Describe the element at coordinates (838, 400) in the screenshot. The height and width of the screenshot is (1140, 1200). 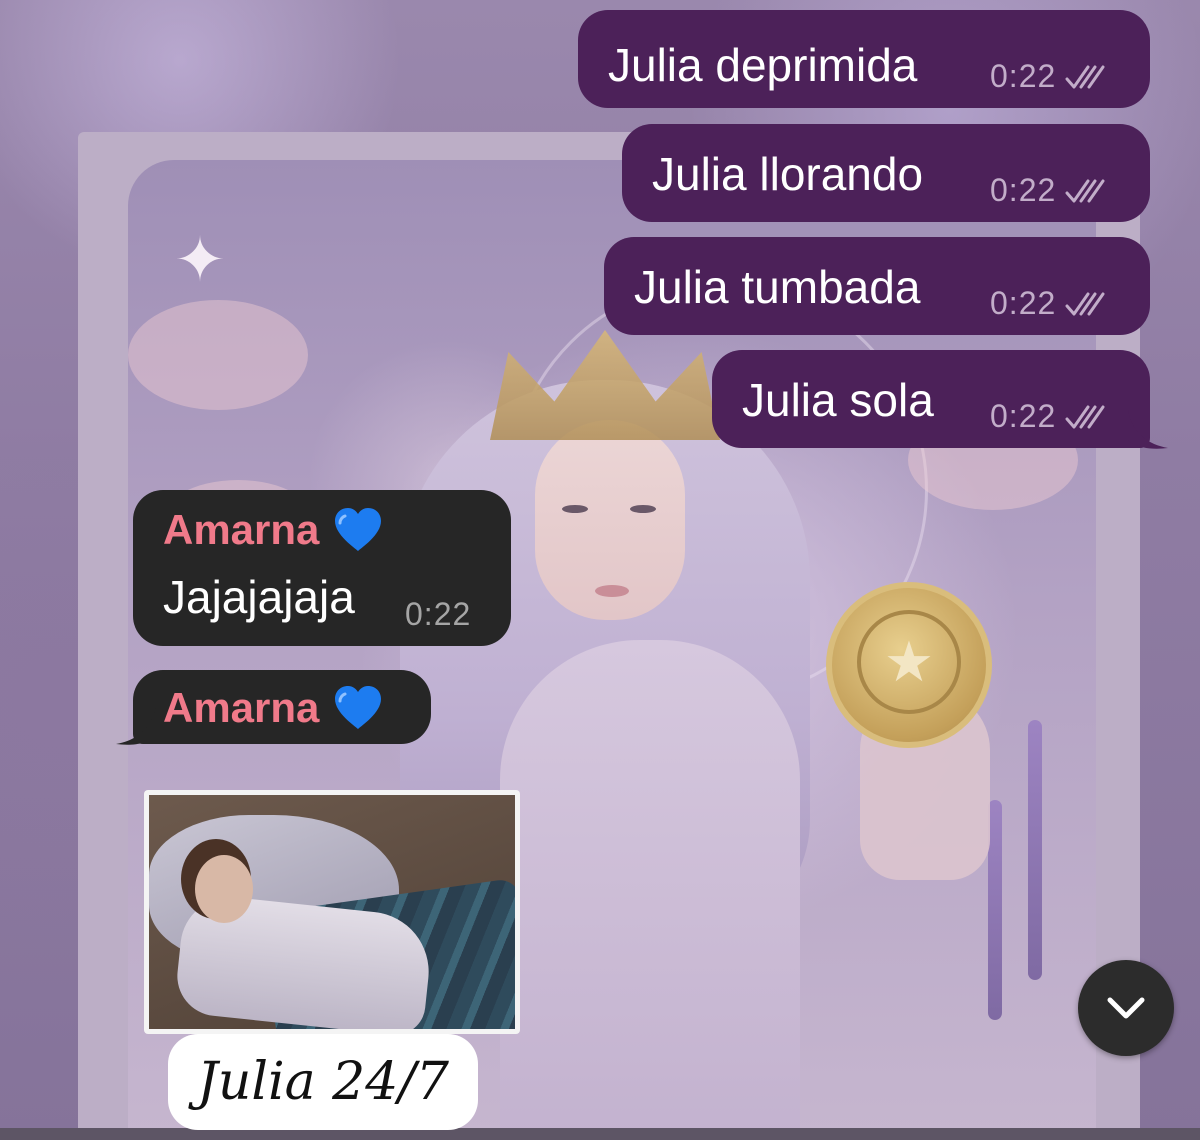
I see `message-text: Julia sola` at that location.